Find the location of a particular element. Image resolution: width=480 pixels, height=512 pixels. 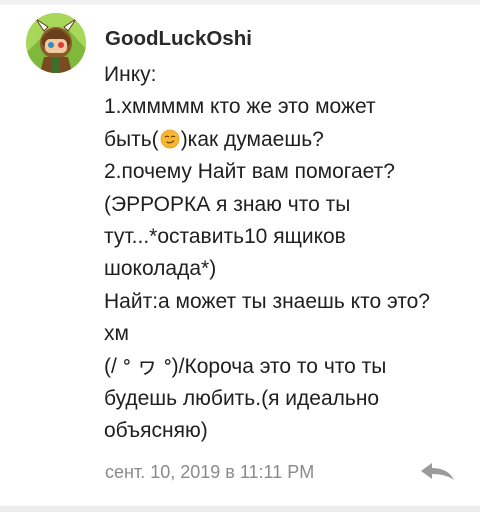

bottom-divider is located at coordinates (240, 509).